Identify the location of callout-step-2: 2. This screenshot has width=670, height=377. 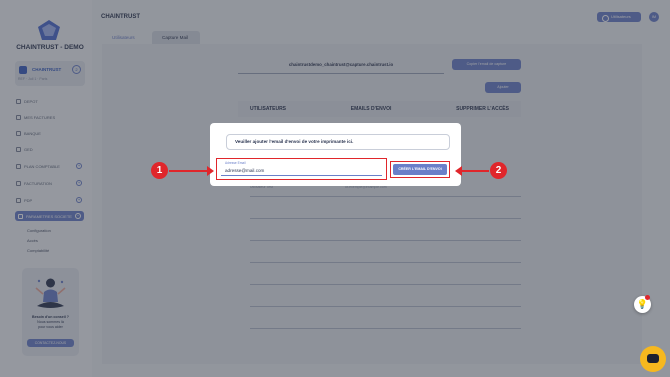
(498, 170).